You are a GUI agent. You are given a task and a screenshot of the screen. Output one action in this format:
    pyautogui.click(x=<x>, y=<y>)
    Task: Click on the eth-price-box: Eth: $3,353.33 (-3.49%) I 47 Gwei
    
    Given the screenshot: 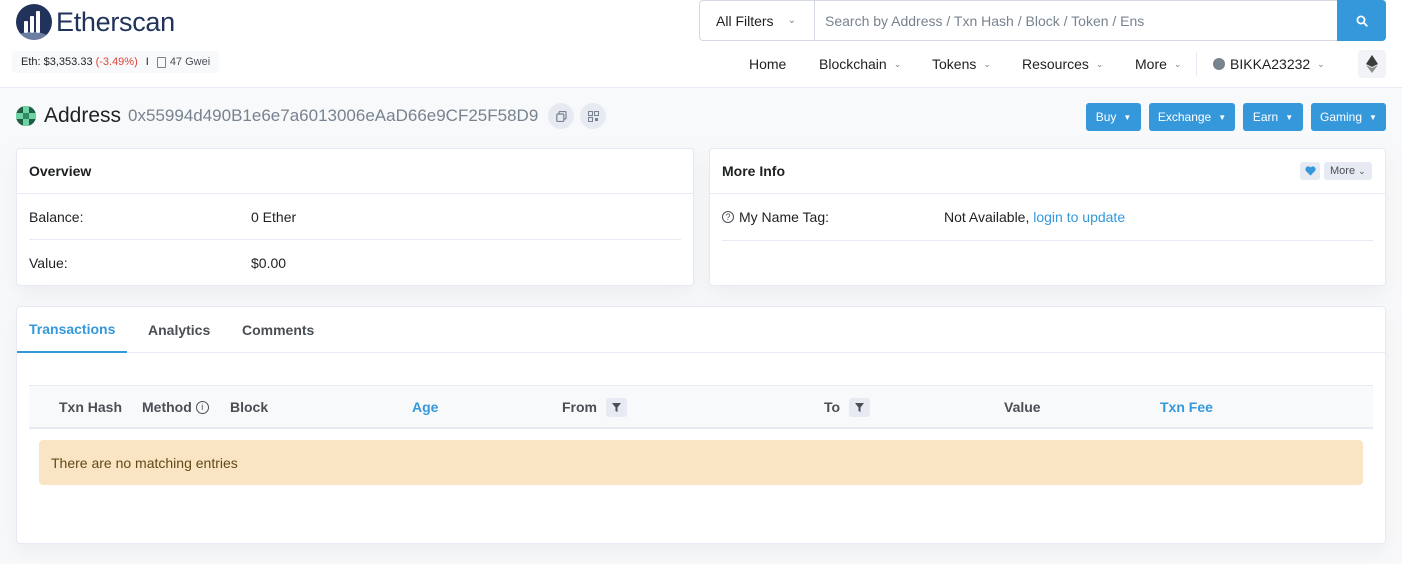 What is the action you would take?
    pyautogui.click(x=116, y=62)
    